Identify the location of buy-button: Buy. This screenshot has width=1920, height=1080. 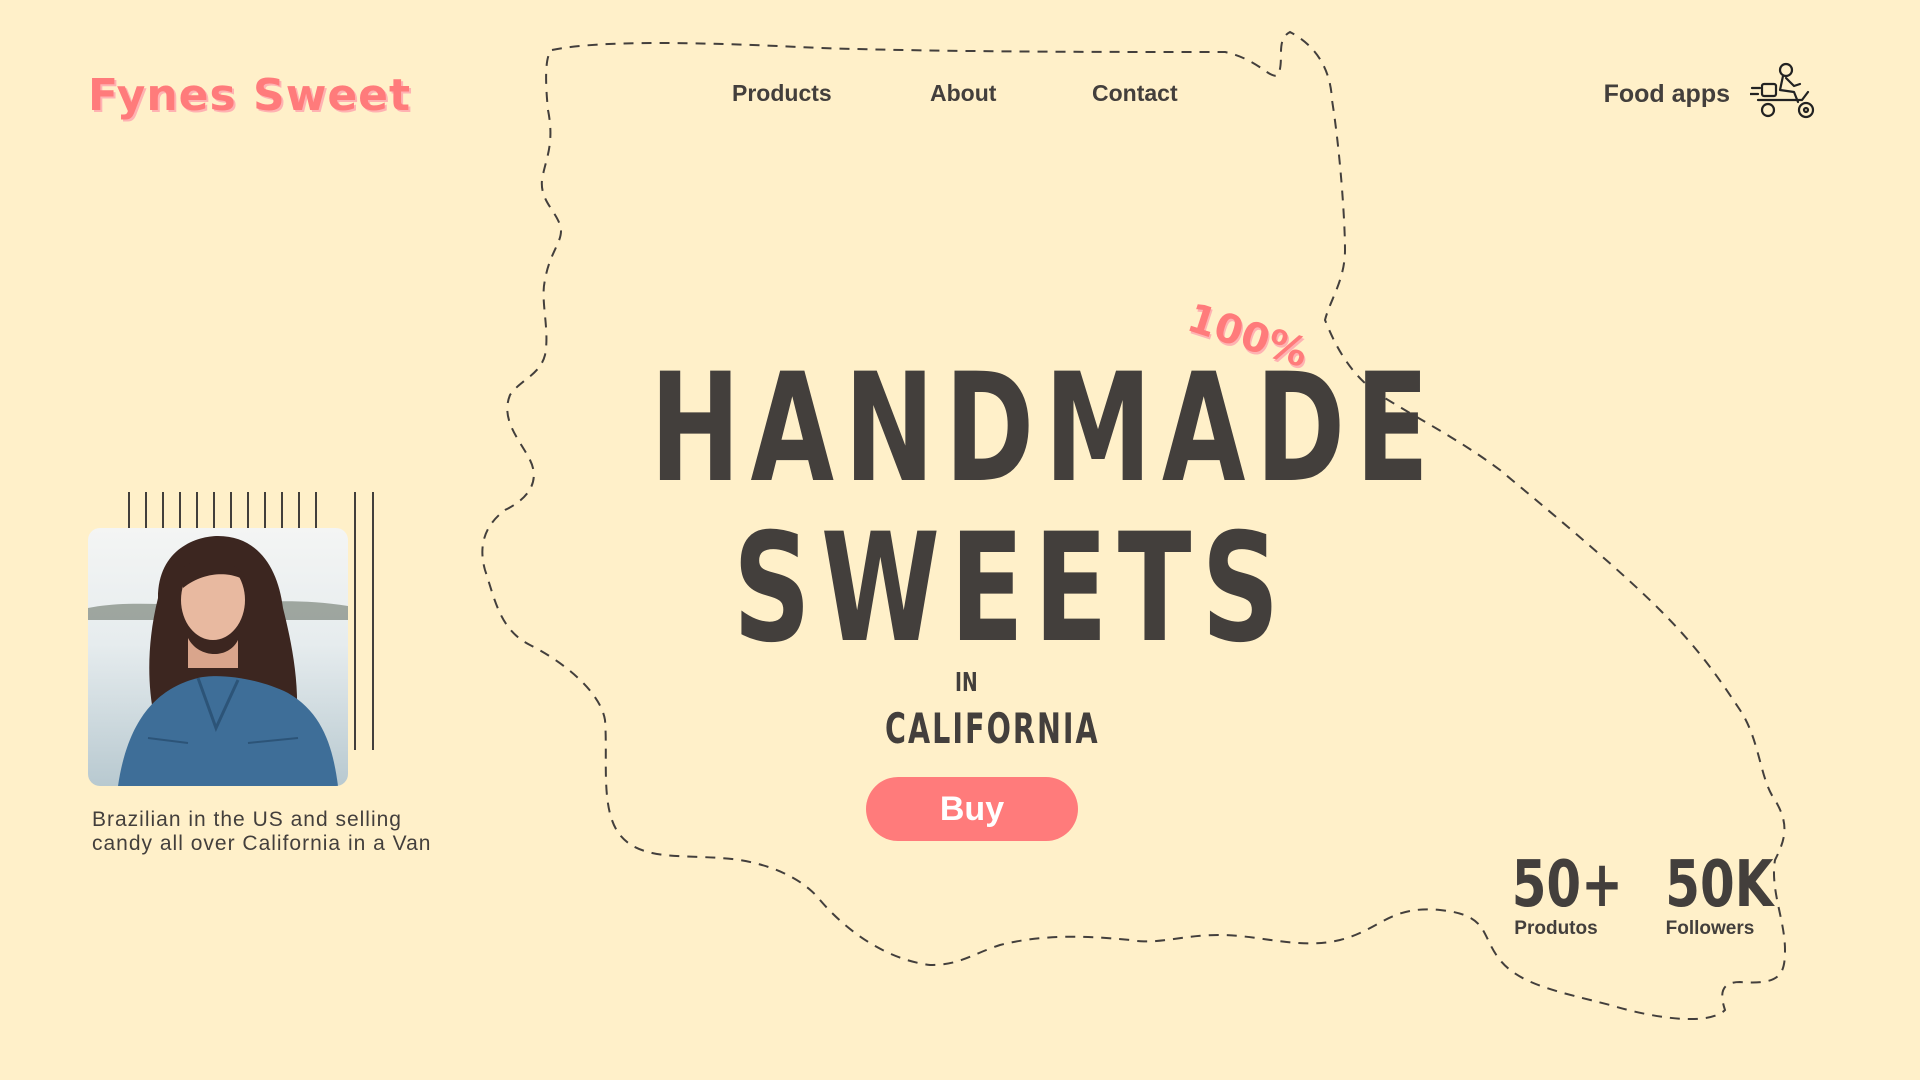
(972, 809).